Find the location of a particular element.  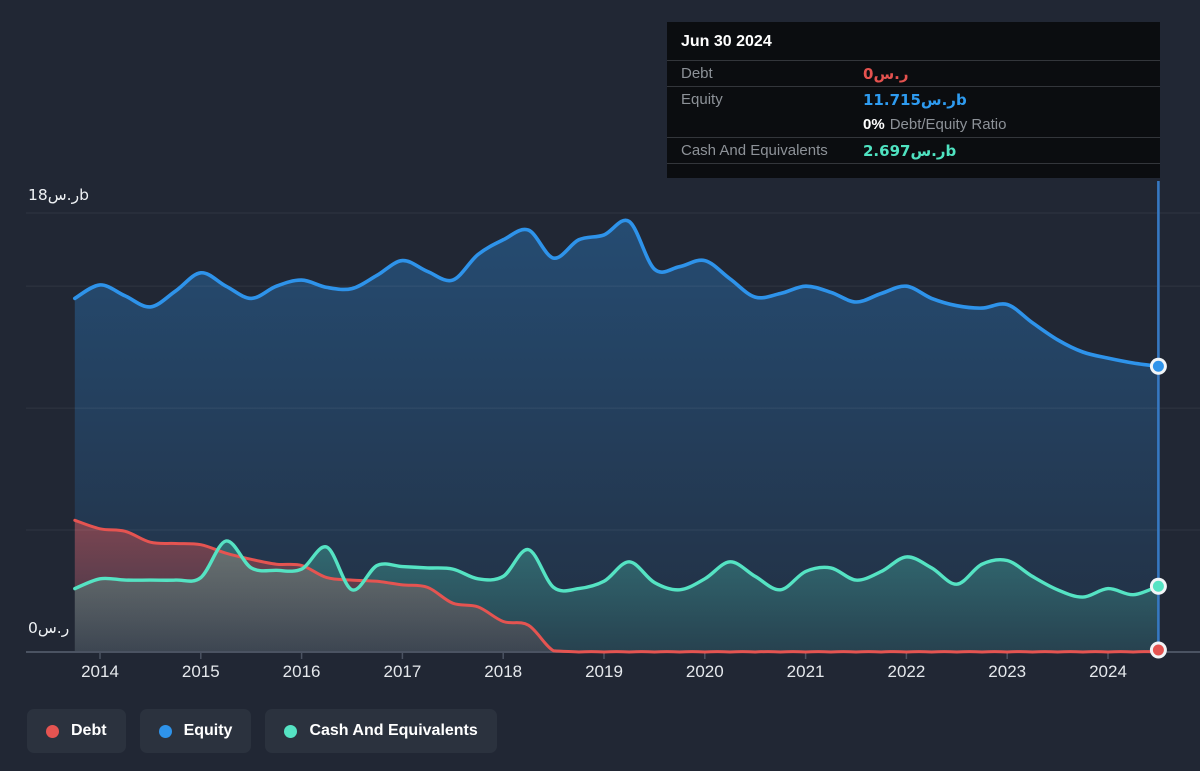

tooltip-debt-value: 0ر.س is located at coordinates (886, 73).